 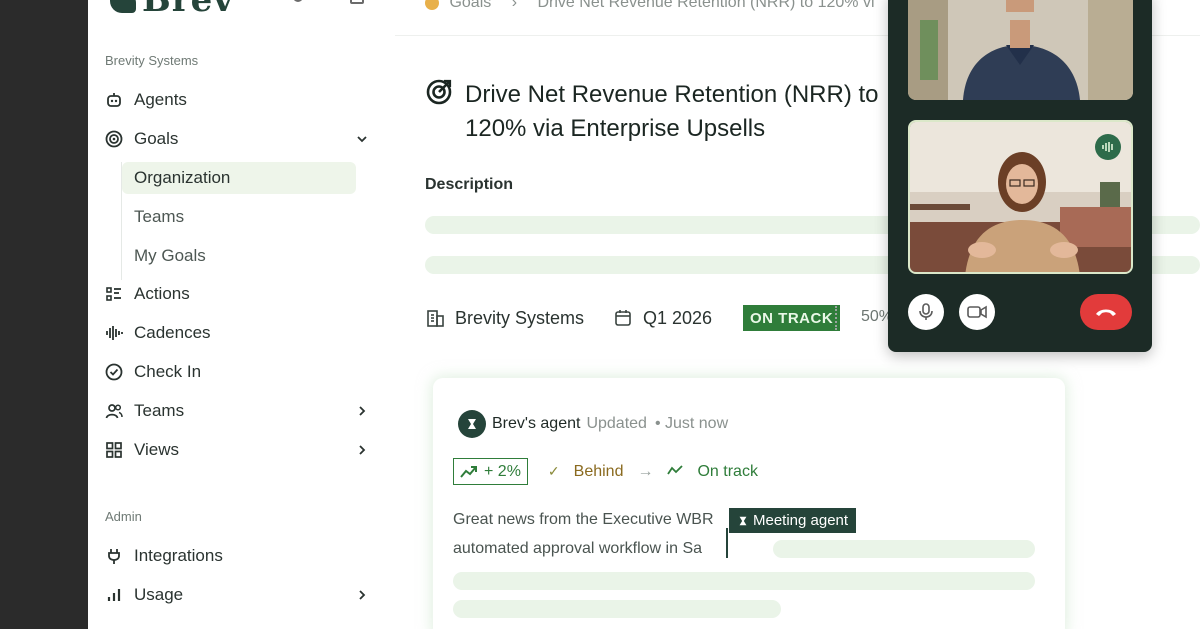 I want to click on target-icon, so click(x=114, y=139).